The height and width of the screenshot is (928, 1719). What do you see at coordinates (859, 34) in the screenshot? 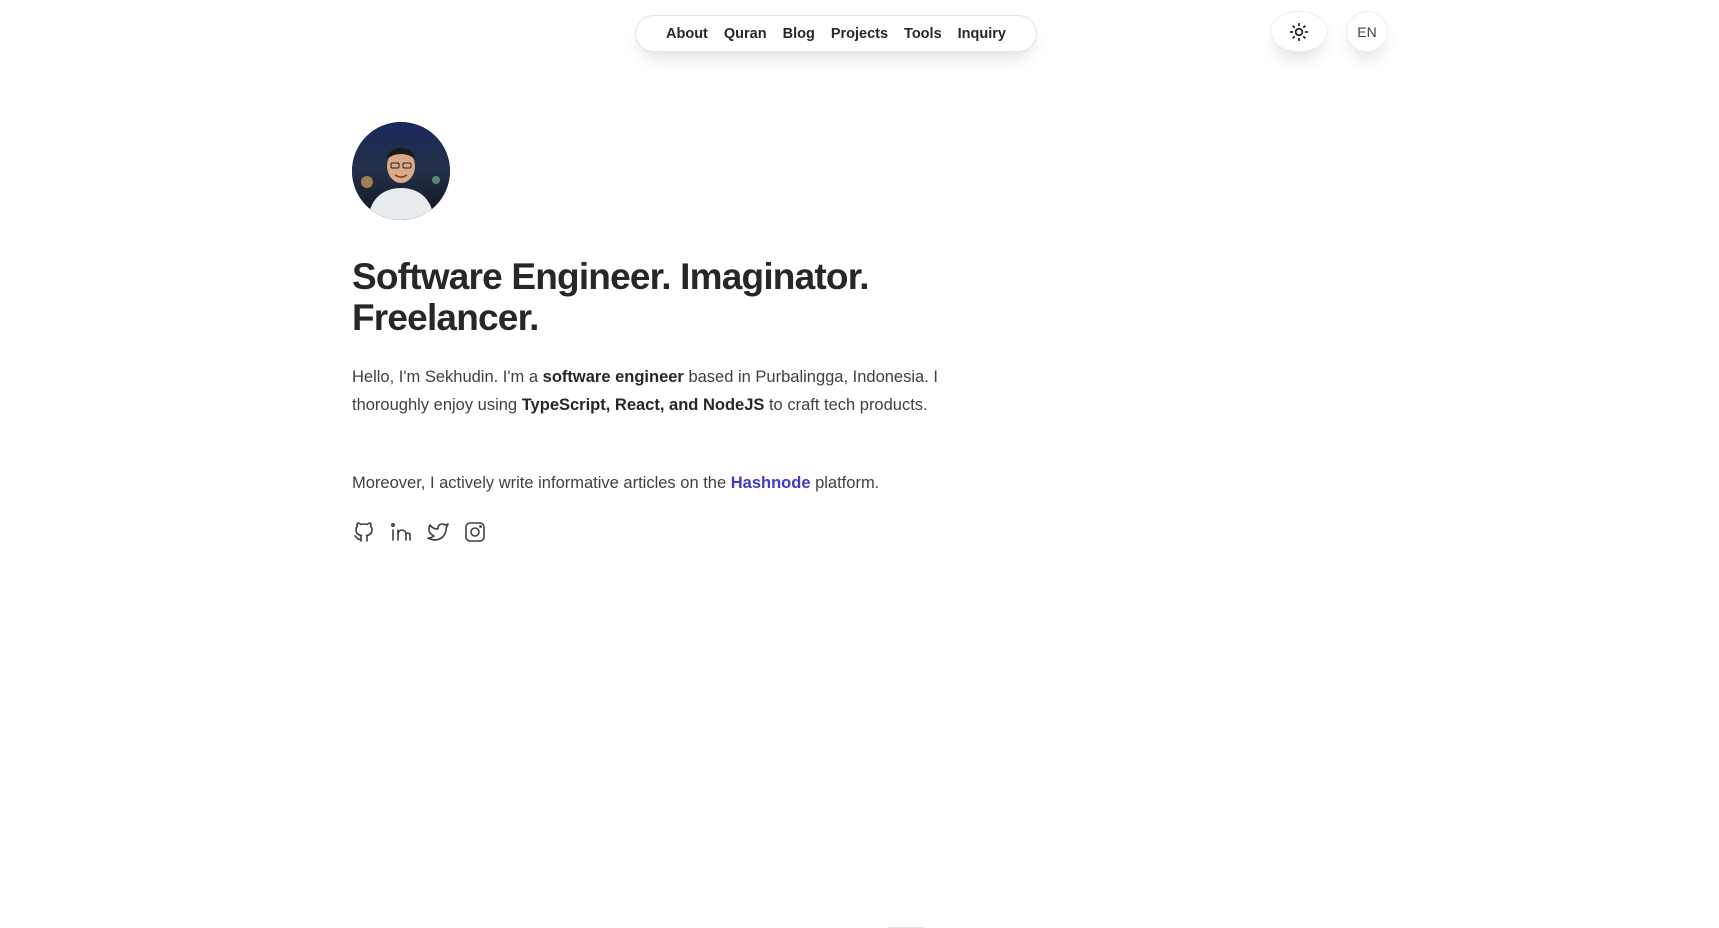
I see `nav-projects: Projects` at bounding box center [859, 34].